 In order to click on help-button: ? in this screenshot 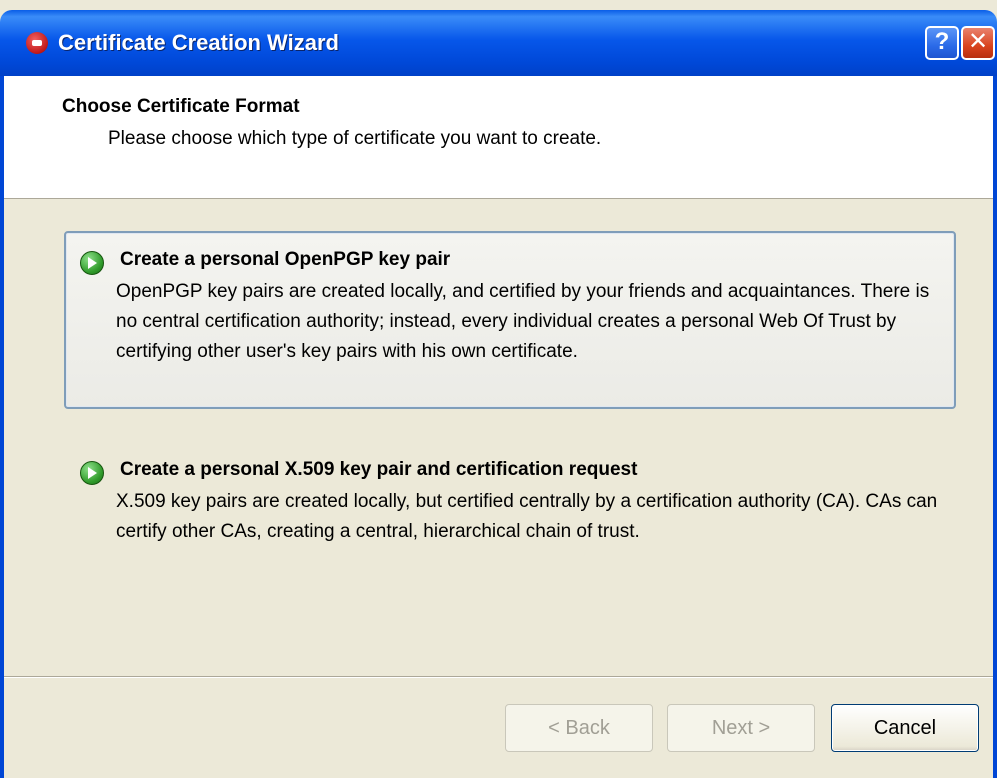, I will do `click(942, 43)`.